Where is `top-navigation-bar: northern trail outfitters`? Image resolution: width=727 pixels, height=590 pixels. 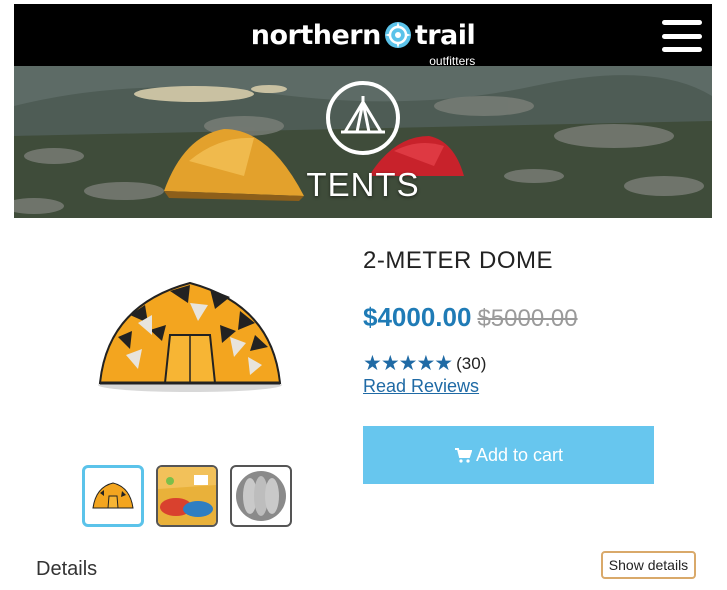
top-navigation-bar: northern trail outfitters is located at coordinates (363, 36).